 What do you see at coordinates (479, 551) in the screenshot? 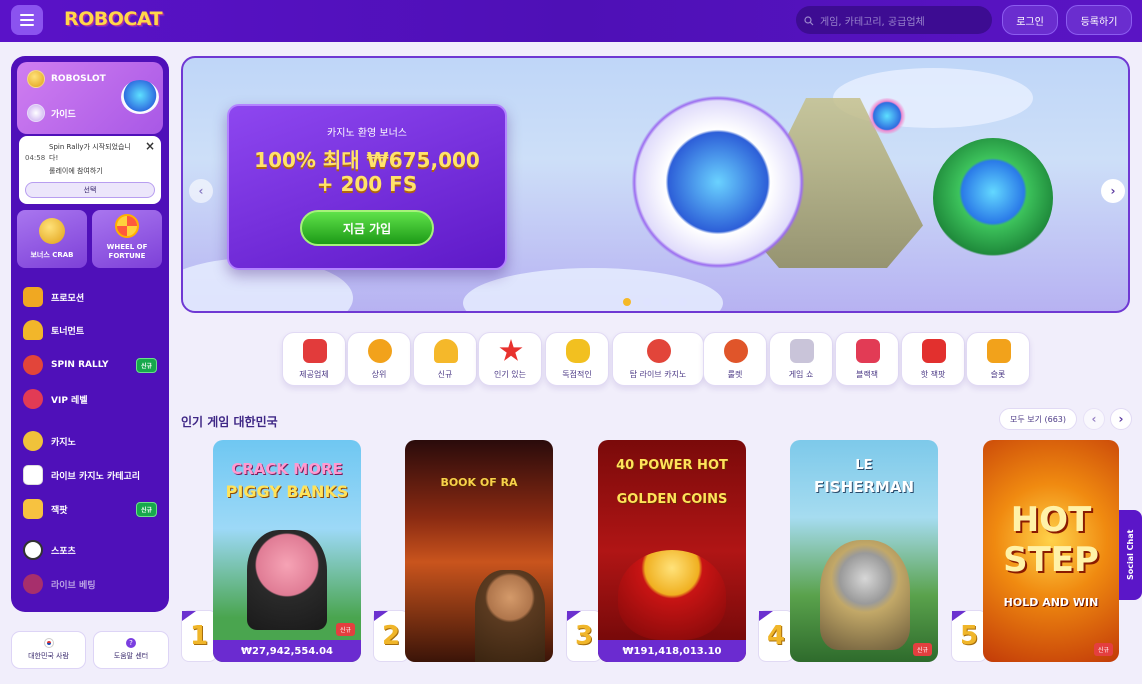
I see `game-tile: BOOK OF RA` at bounding box center [479, 551].